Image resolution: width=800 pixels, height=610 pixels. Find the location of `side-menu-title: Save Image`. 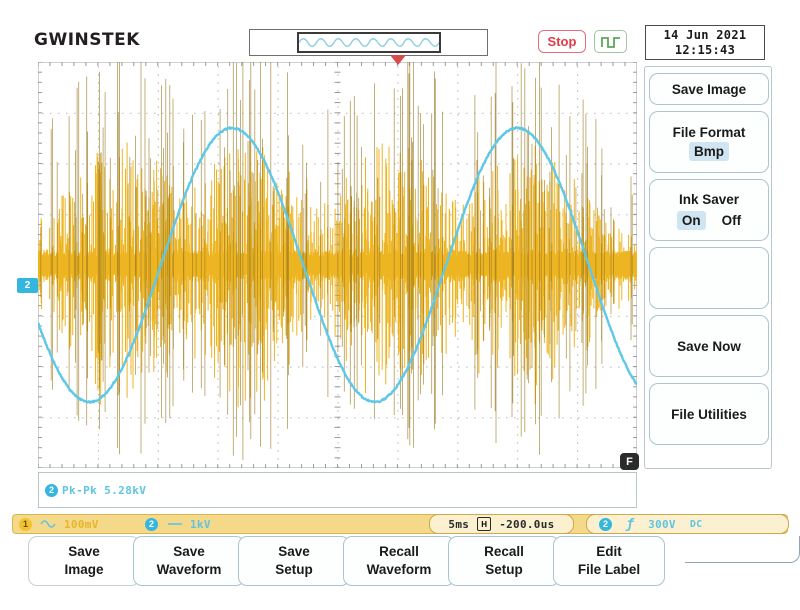

side-menu-title: Save Image is located at coordinates (709, 89).